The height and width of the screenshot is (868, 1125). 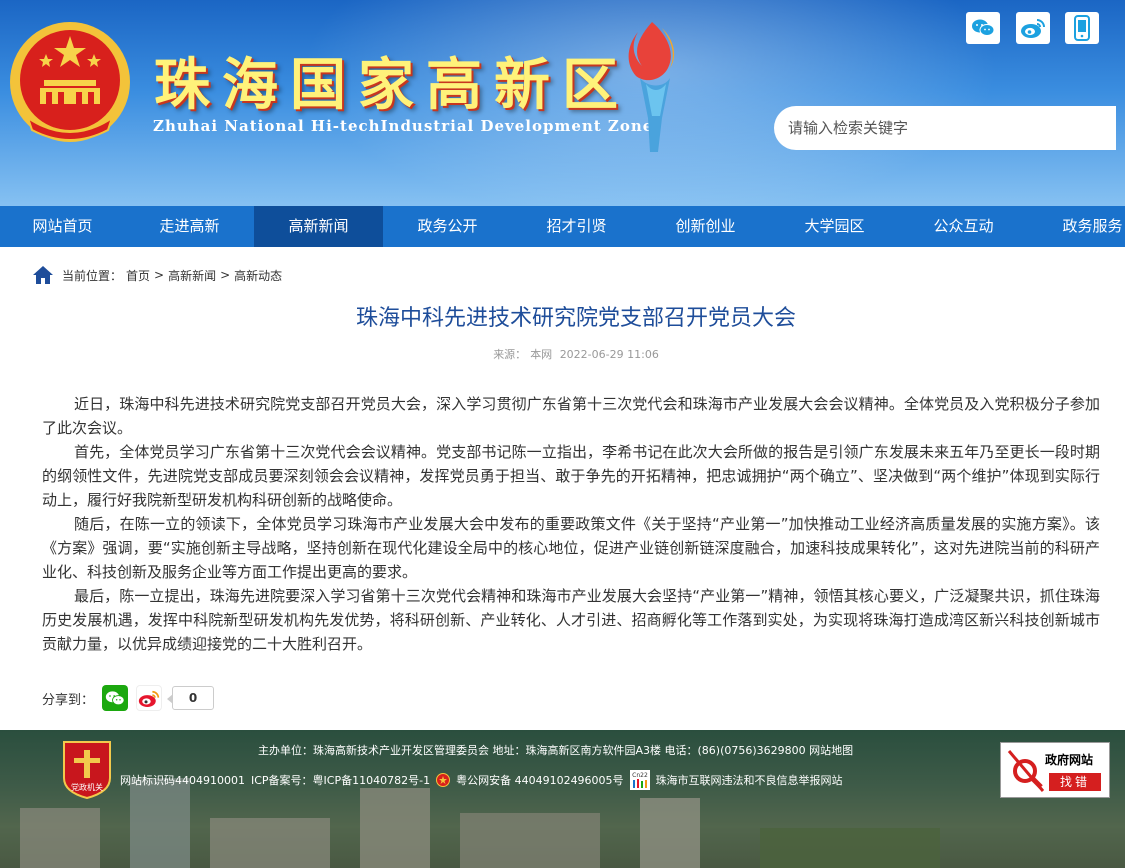 What do you see at coordinates (1026, 771) in the screenshot?
I see `magnifier-icon` at bounding box center [1026, 771].